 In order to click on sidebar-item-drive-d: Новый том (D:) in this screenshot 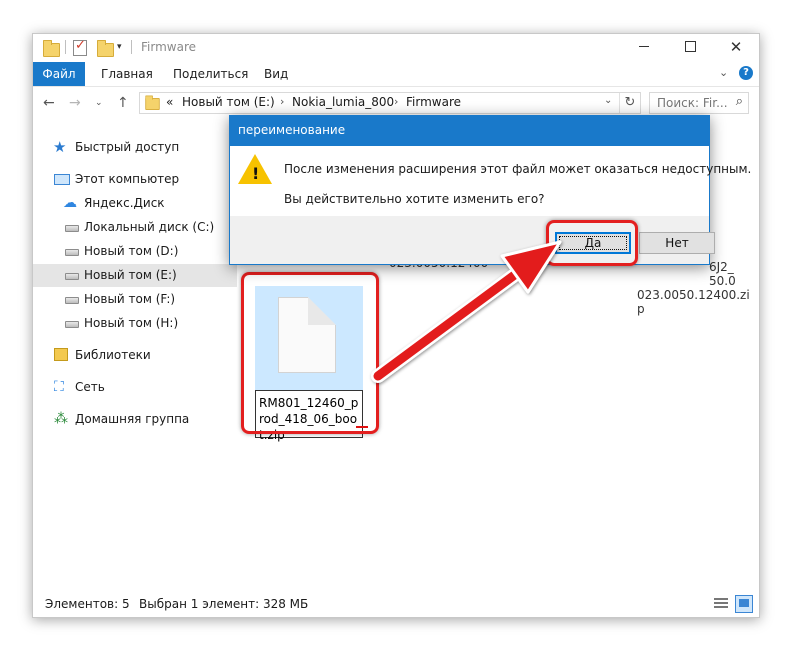, I will do `click(135, 251)`.